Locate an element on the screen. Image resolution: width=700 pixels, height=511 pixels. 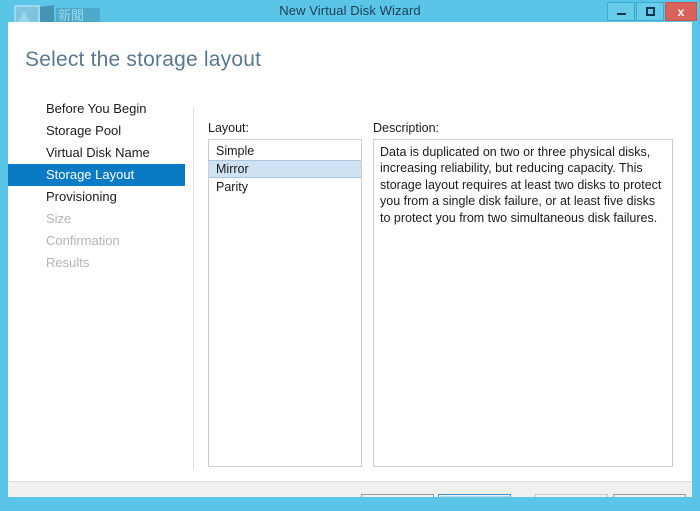
window-controls: x is located at coordinates (651, 11).